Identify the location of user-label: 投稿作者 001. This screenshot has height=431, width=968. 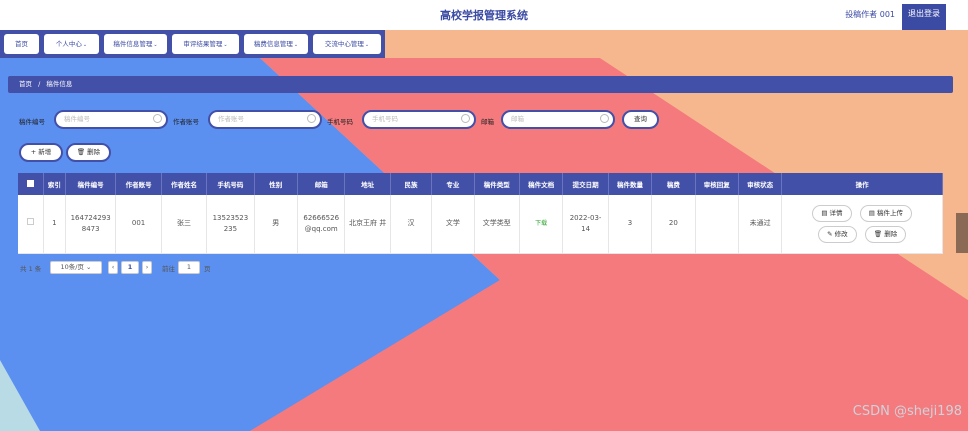
(870, 14).